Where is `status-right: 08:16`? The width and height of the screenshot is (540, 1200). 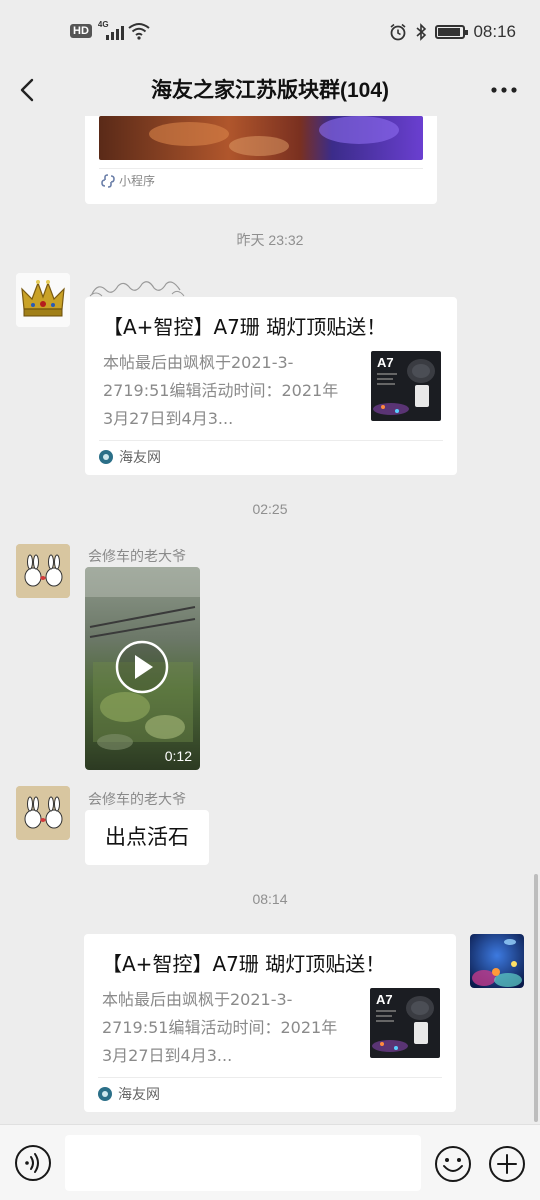 status-right: 08:16 is located at coordinates (452, 32).